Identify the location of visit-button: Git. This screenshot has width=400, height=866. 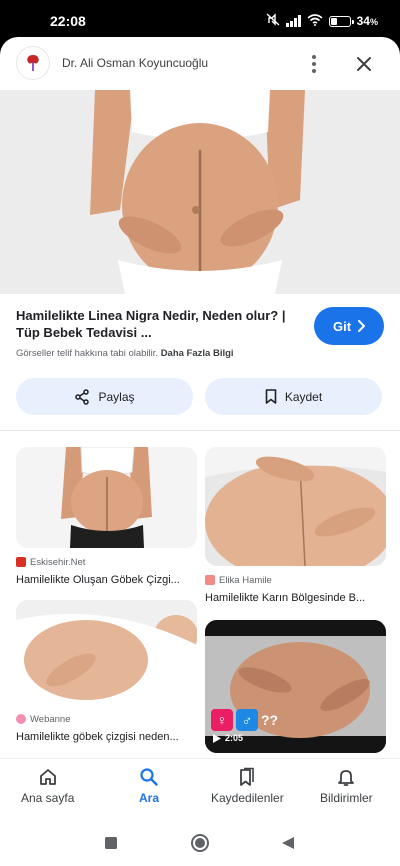
(349, 326).